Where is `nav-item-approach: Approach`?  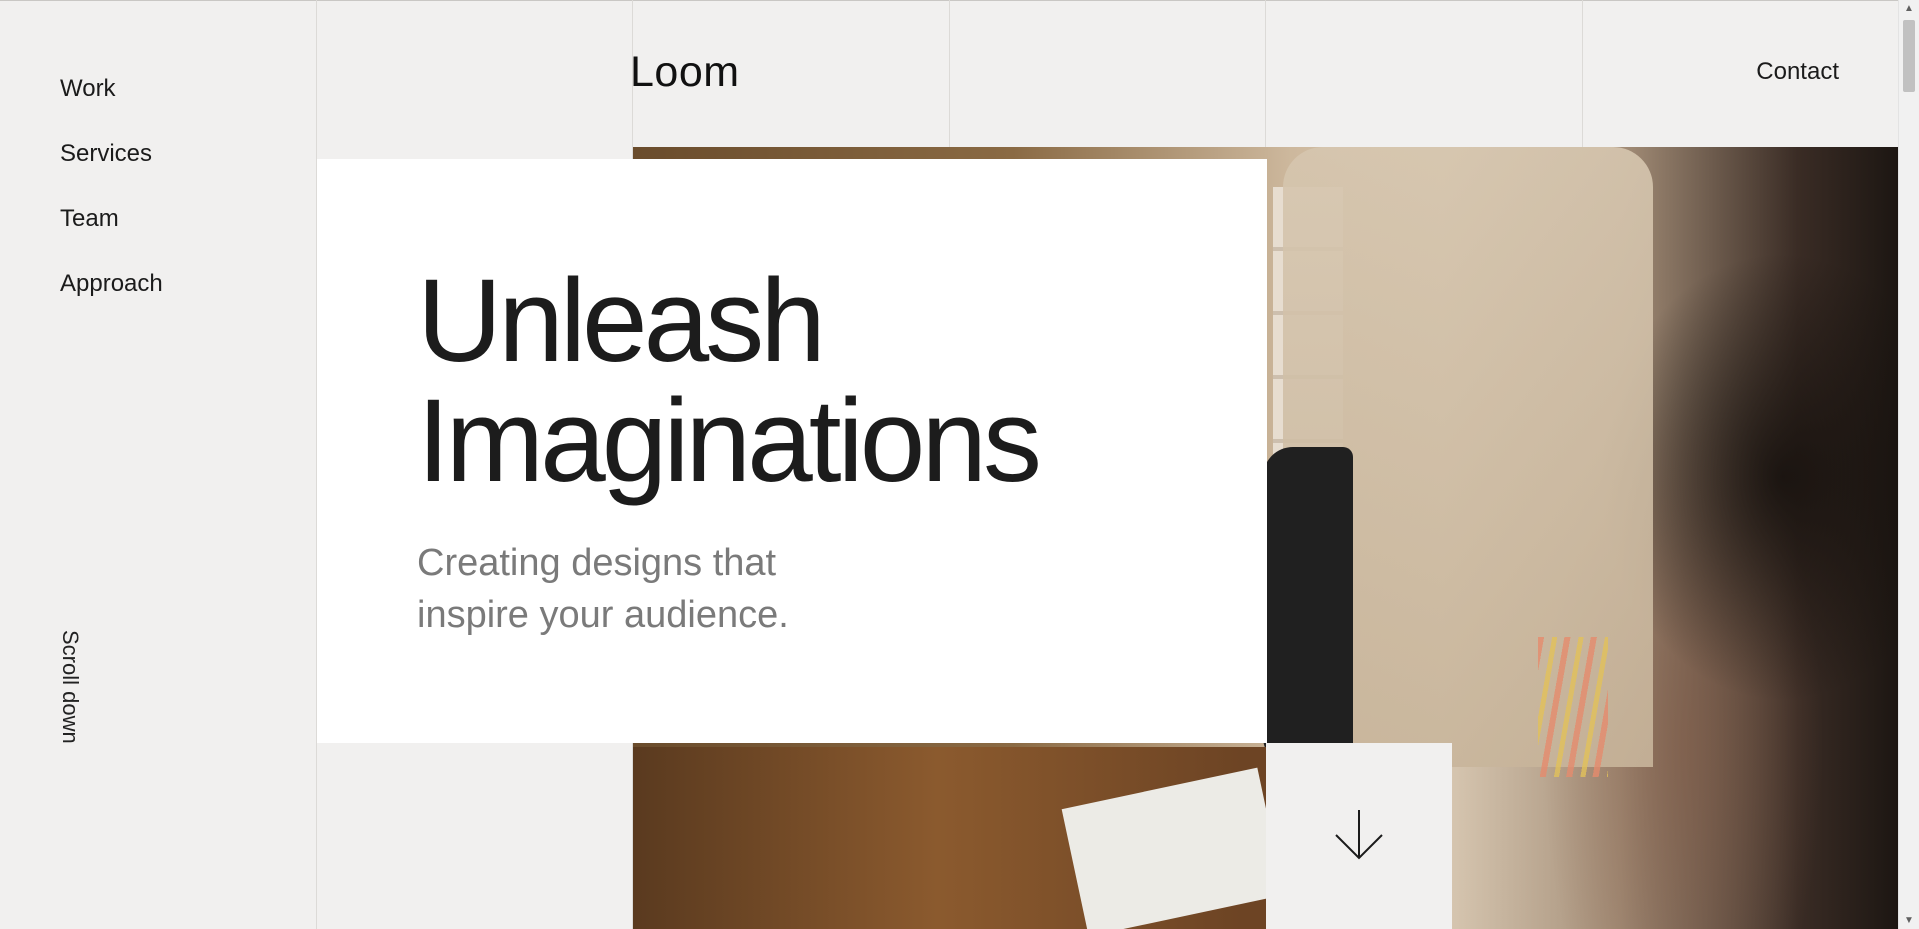 nav-item-approach: Approach is located at coordinates (111, 283).